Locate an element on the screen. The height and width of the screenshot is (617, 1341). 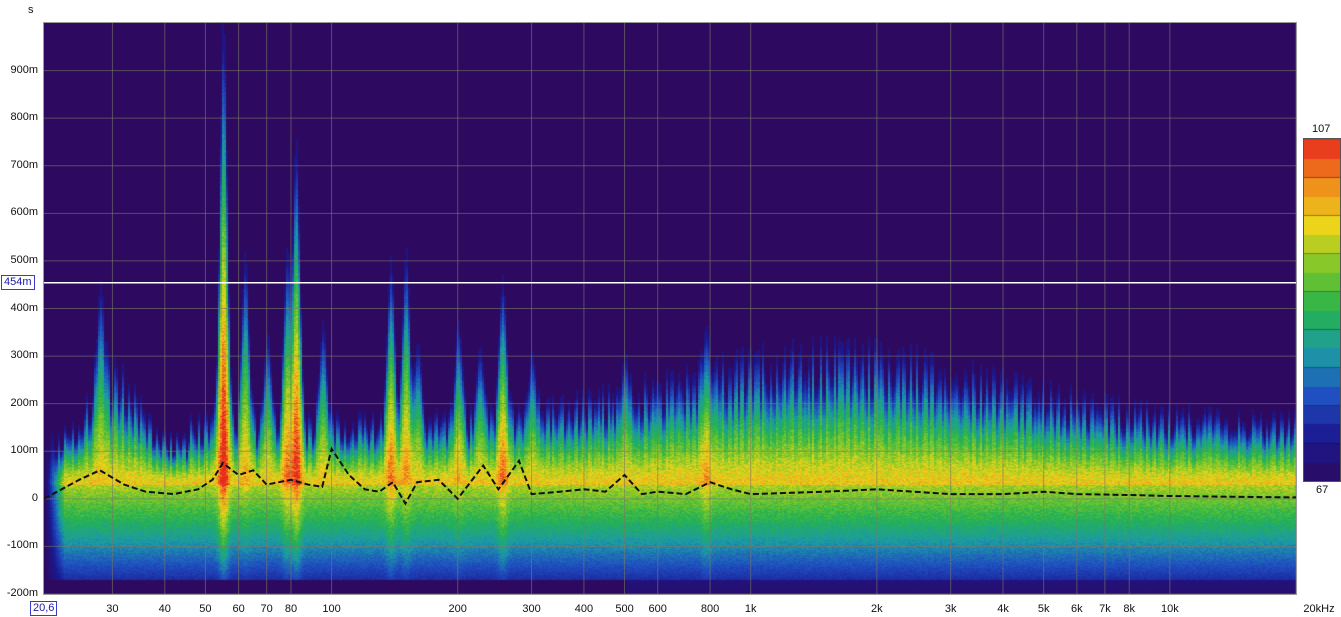
colorbar-max-label: 107 is located at coordinates (1321, 129).